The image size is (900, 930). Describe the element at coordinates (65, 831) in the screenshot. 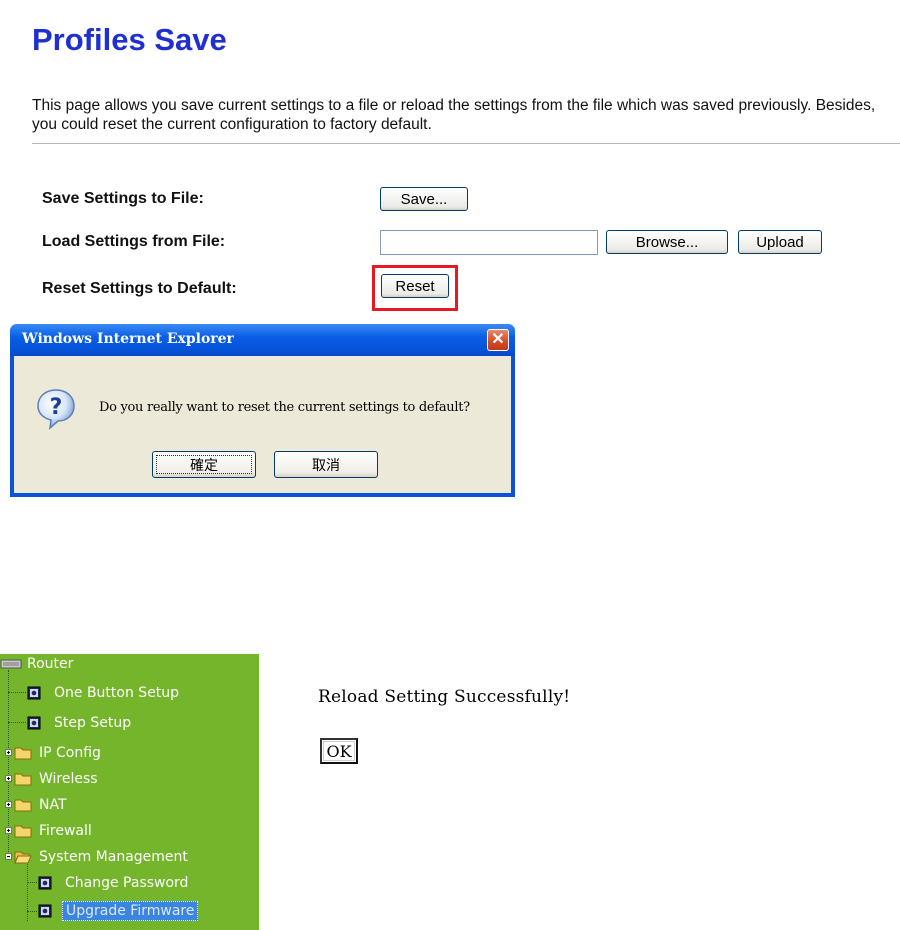

I see `sidebar-item-label: Firewall` at that location.